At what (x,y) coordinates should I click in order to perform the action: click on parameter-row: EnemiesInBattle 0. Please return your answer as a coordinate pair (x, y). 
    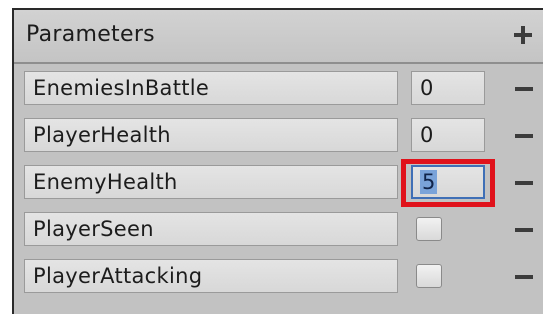
    Looking at the image, I should click on (278, 89).